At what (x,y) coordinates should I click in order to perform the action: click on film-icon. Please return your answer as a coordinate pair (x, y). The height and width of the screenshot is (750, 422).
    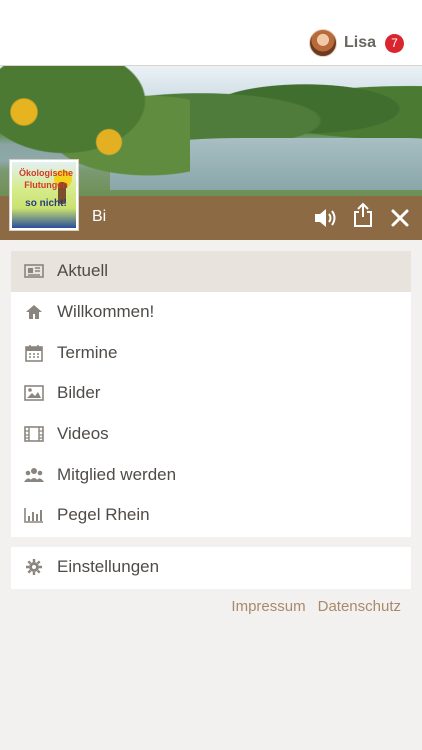
    Looking at the image, I should click on (34, 434).